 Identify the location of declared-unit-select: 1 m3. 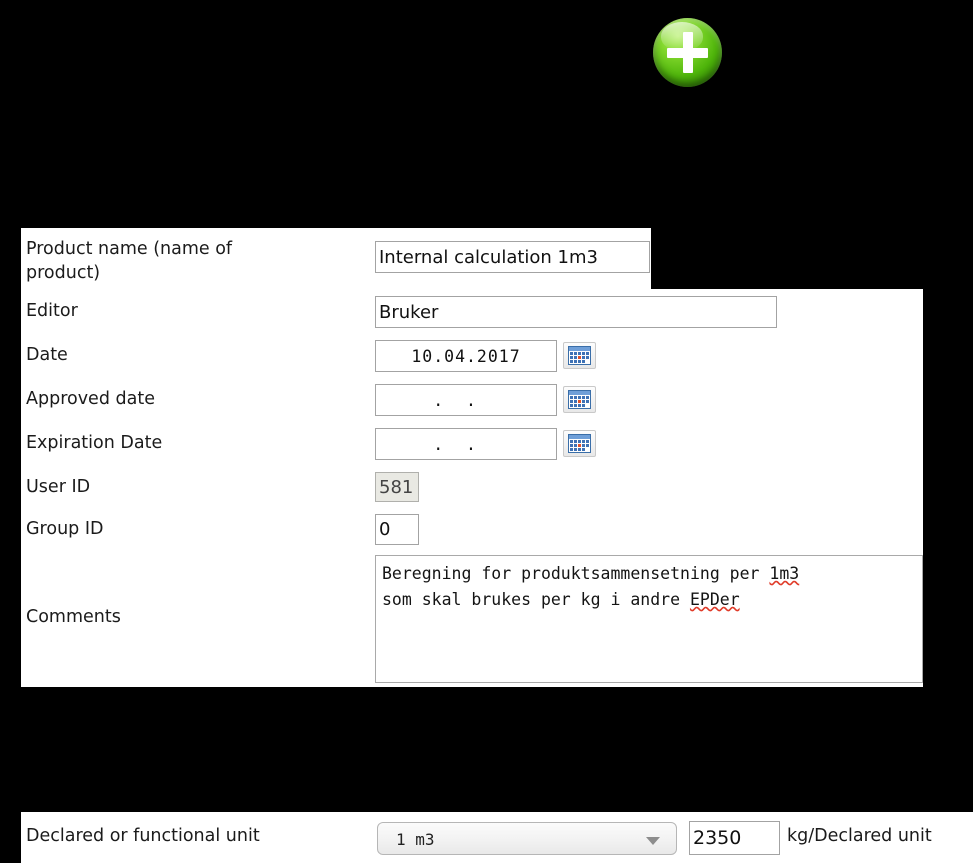
(527, 838).